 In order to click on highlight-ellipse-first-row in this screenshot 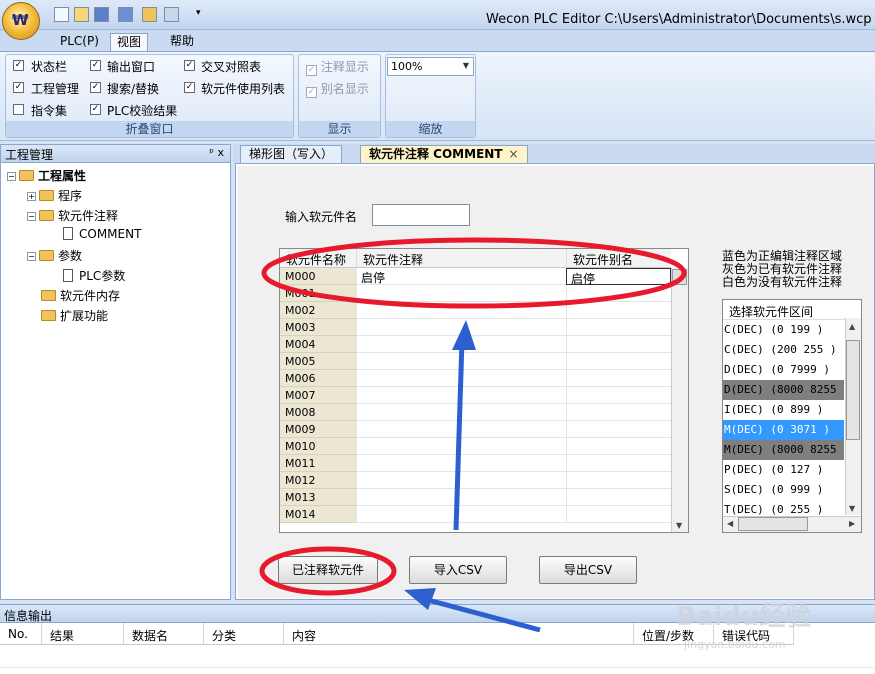, I will do `click(474, 273)`.